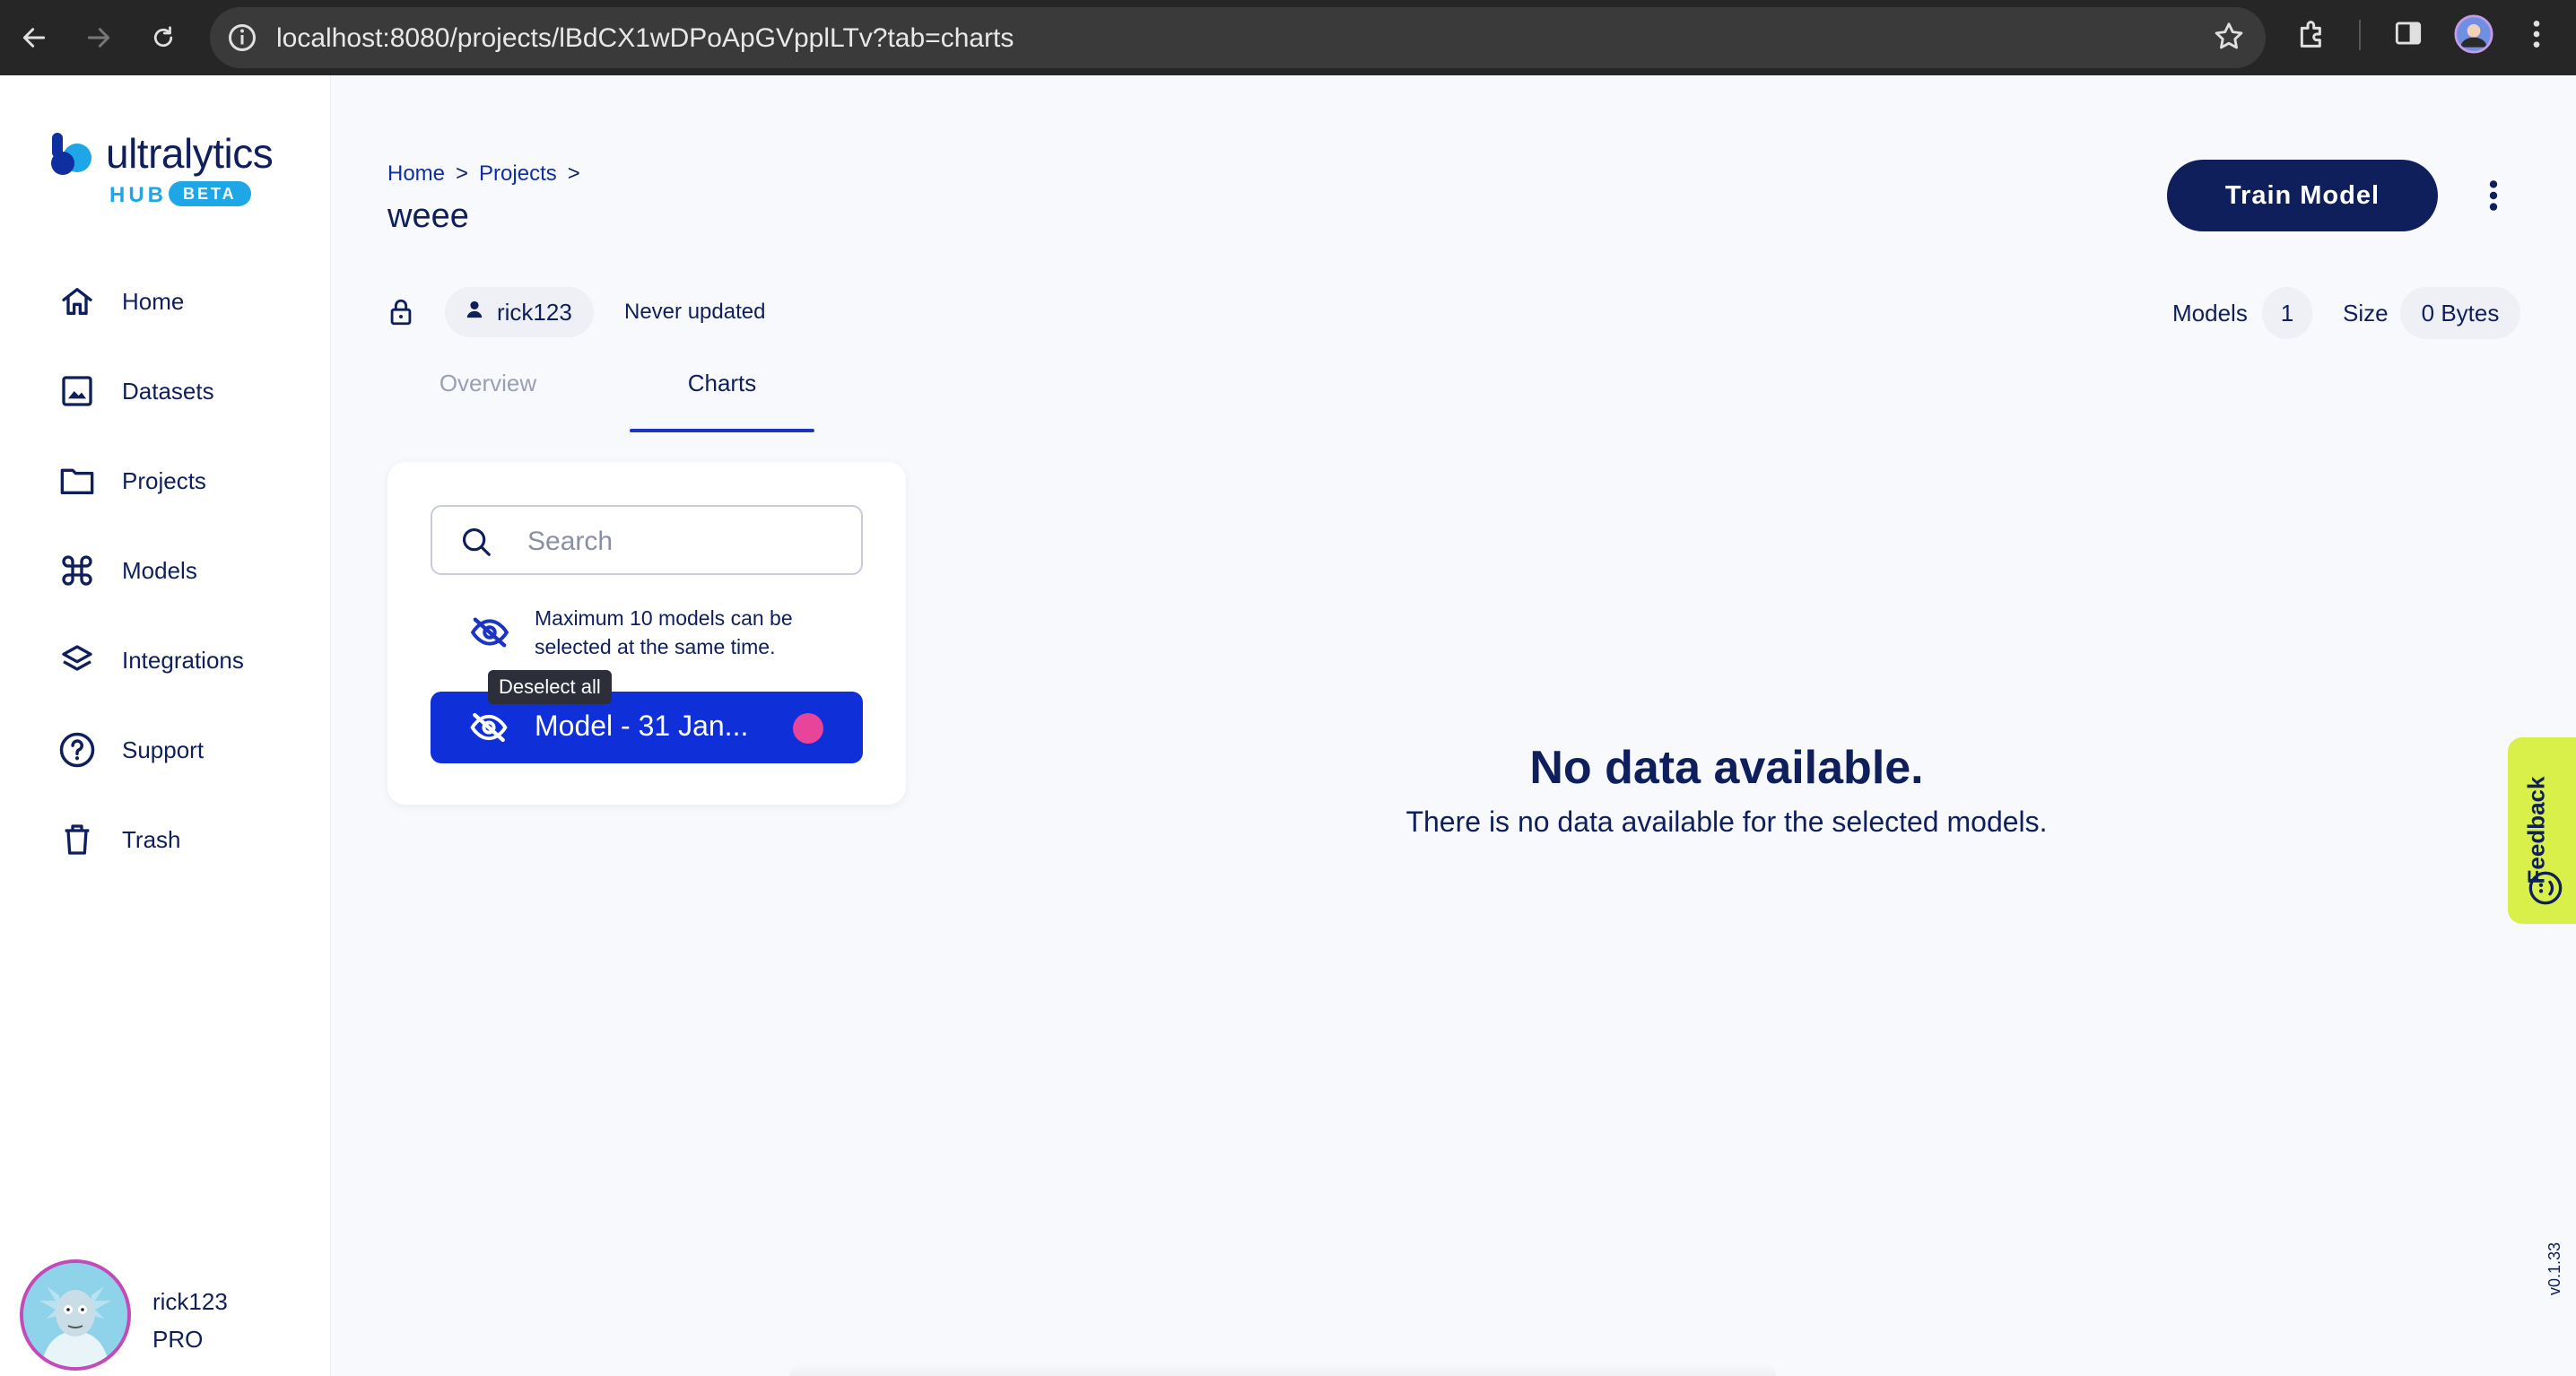 Image resolution: width=2576 pixels, height=1376 pixels. What do you see at coordinates (695, 312) in the screenshot?
I see `updated-status: Never updated` at bounding box center [695, 312].